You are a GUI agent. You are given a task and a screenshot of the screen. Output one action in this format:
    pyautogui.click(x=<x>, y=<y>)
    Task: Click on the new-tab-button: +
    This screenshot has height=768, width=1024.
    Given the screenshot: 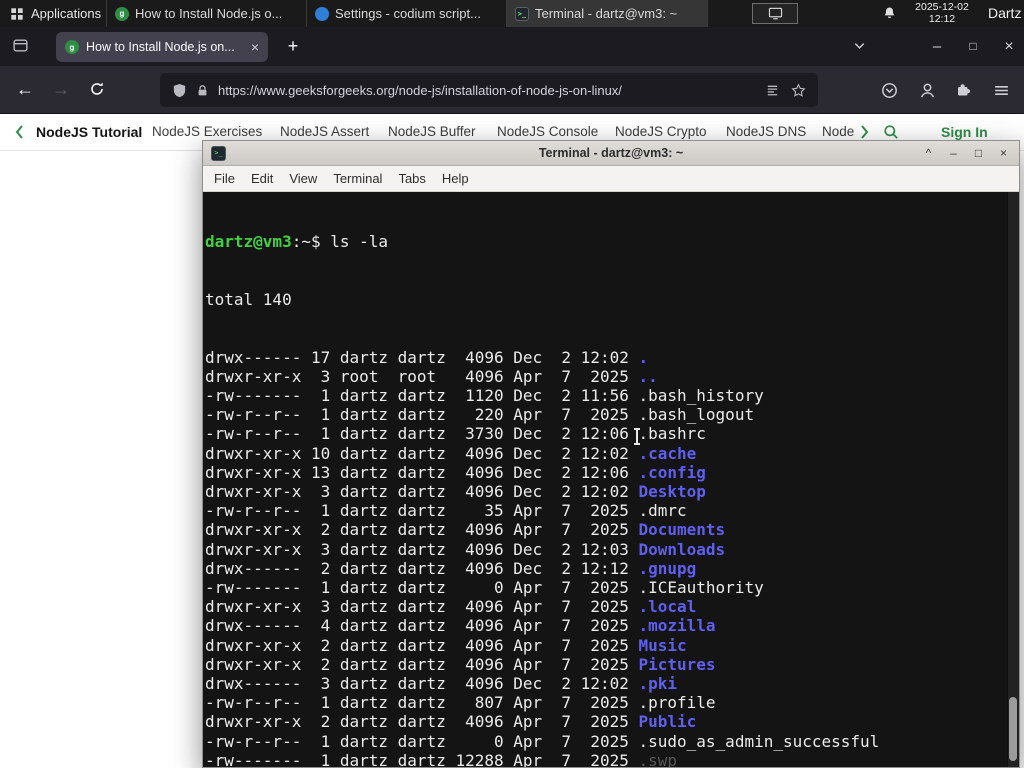 What is the action you would take?
    pyautogui.click(x=293, y=47)
    